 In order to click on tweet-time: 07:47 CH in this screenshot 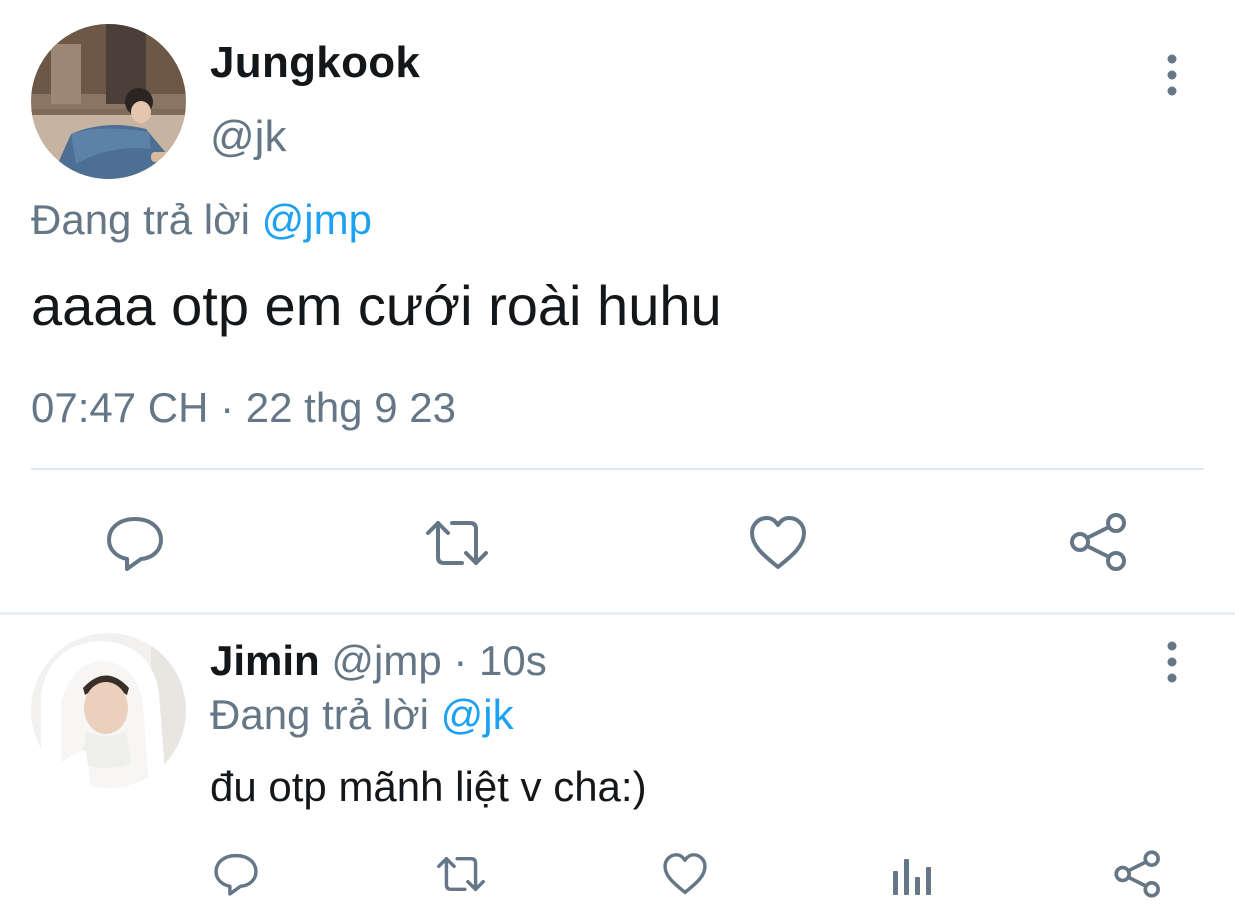, I will do `click(120, 407)`.